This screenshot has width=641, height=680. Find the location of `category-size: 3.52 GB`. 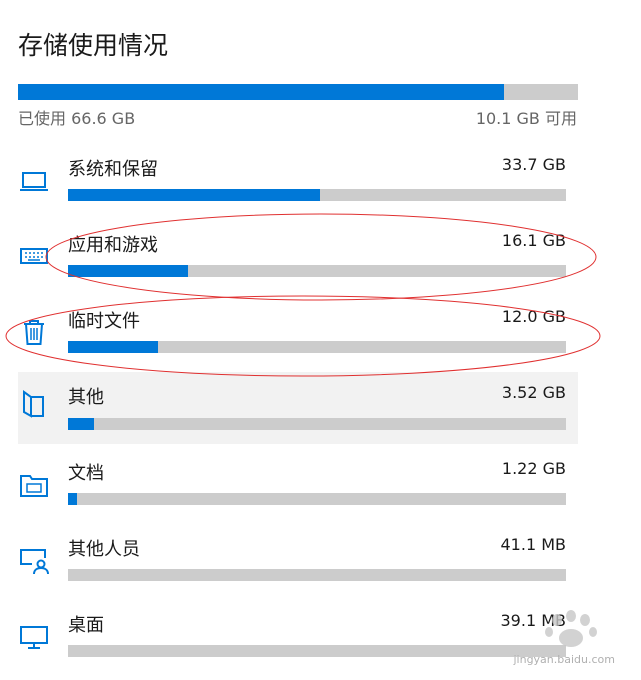

category-size: 3.52 GB is located at coordinates (533, 392).